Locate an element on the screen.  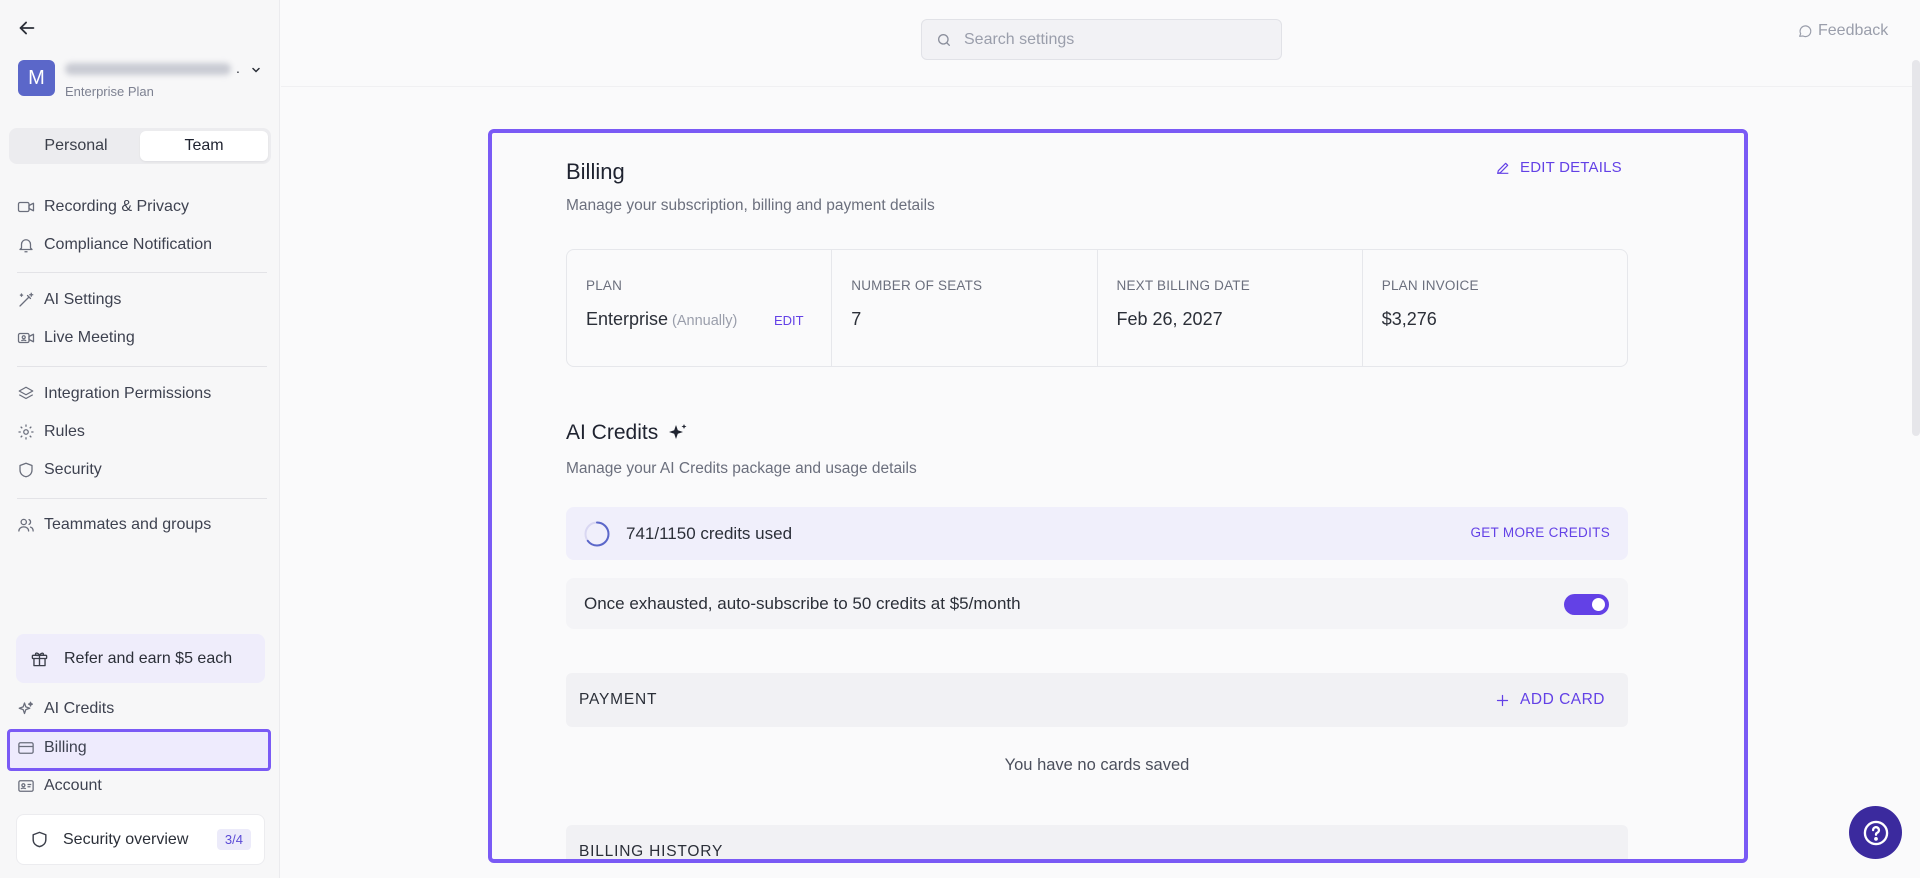
sidebar-item-compliance-notification: Compliance Notification is located at coordinates (114, 245).